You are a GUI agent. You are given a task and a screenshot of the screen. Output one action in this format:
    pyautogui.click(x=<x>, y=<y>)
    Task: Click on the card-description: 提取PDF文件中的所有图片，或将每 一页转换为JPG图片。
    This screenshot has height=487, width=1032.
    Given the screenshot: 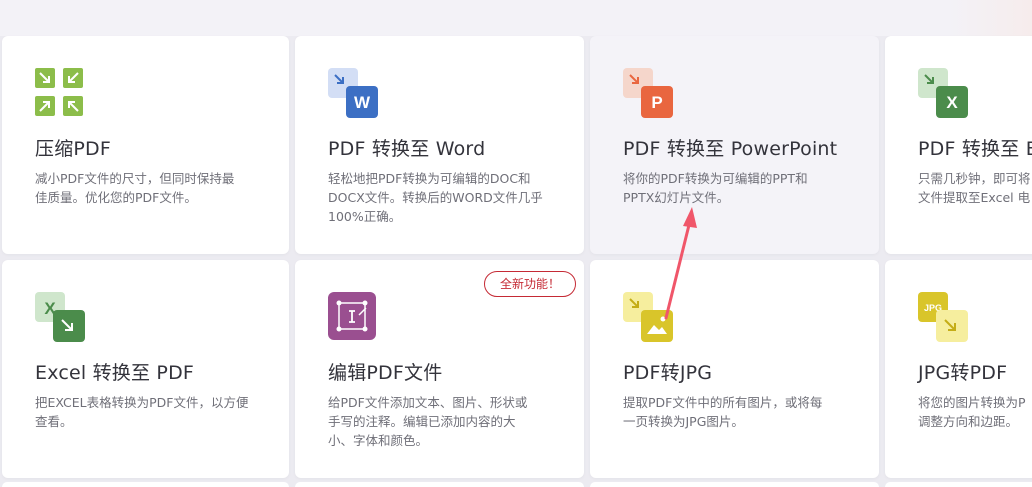 What is the action you would take?
    pyautogui.click(x=723, y=412)
    